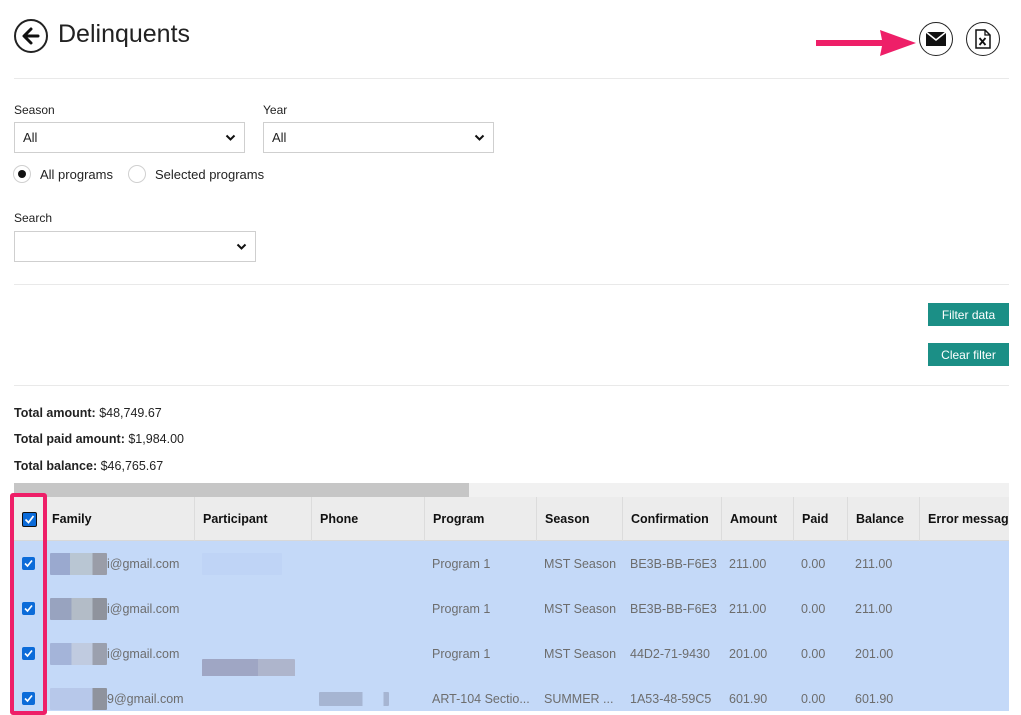 The width and height of the screenshot is (1021, 715). I want to click on select-all-checkbox, so click(29, 519).